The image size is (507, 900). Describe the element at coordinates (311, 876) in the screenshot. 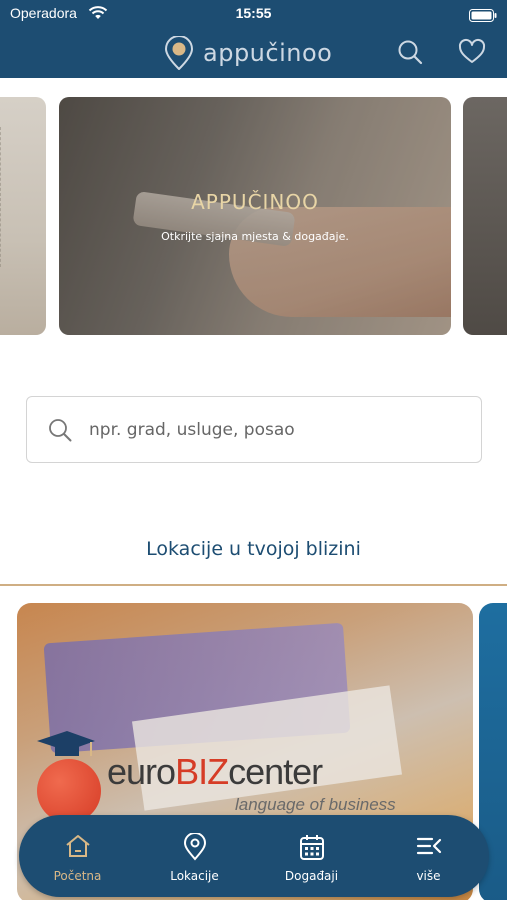

I see `nav-label: Događaji` at that location.